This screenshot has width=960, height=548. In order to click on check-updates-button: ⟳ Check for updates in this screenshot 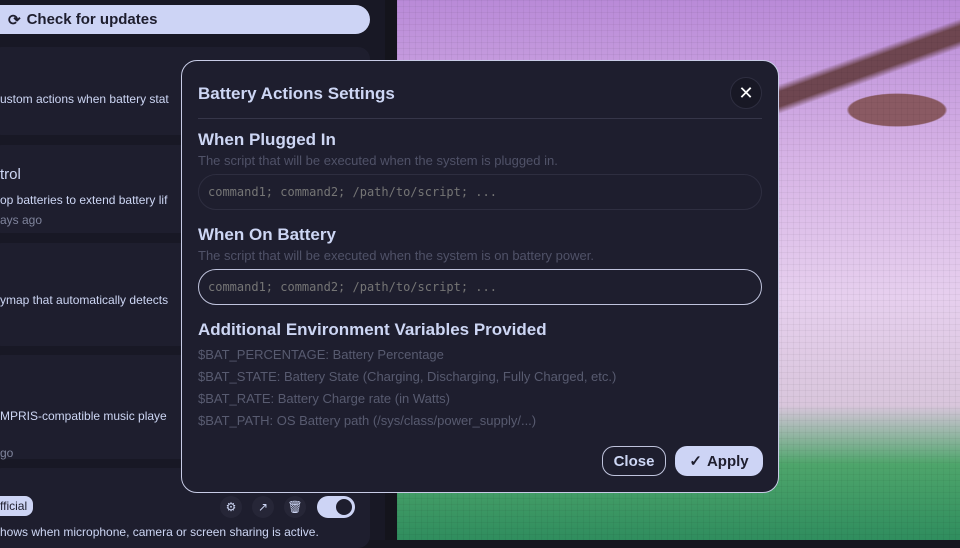, I will do `click(185, 19)`.